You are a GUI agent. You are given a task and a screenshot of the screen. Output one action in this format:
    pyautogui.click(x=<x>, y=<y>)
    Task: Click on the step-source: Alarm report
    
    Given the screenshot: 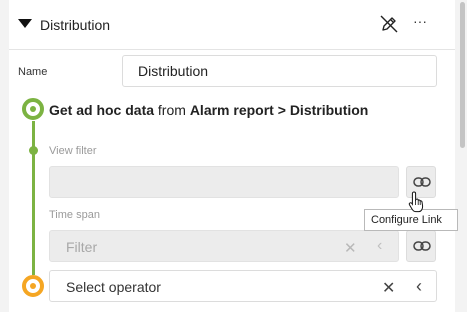 What is the action you would take?
    pyautogui.click(x=231, y=110)
    